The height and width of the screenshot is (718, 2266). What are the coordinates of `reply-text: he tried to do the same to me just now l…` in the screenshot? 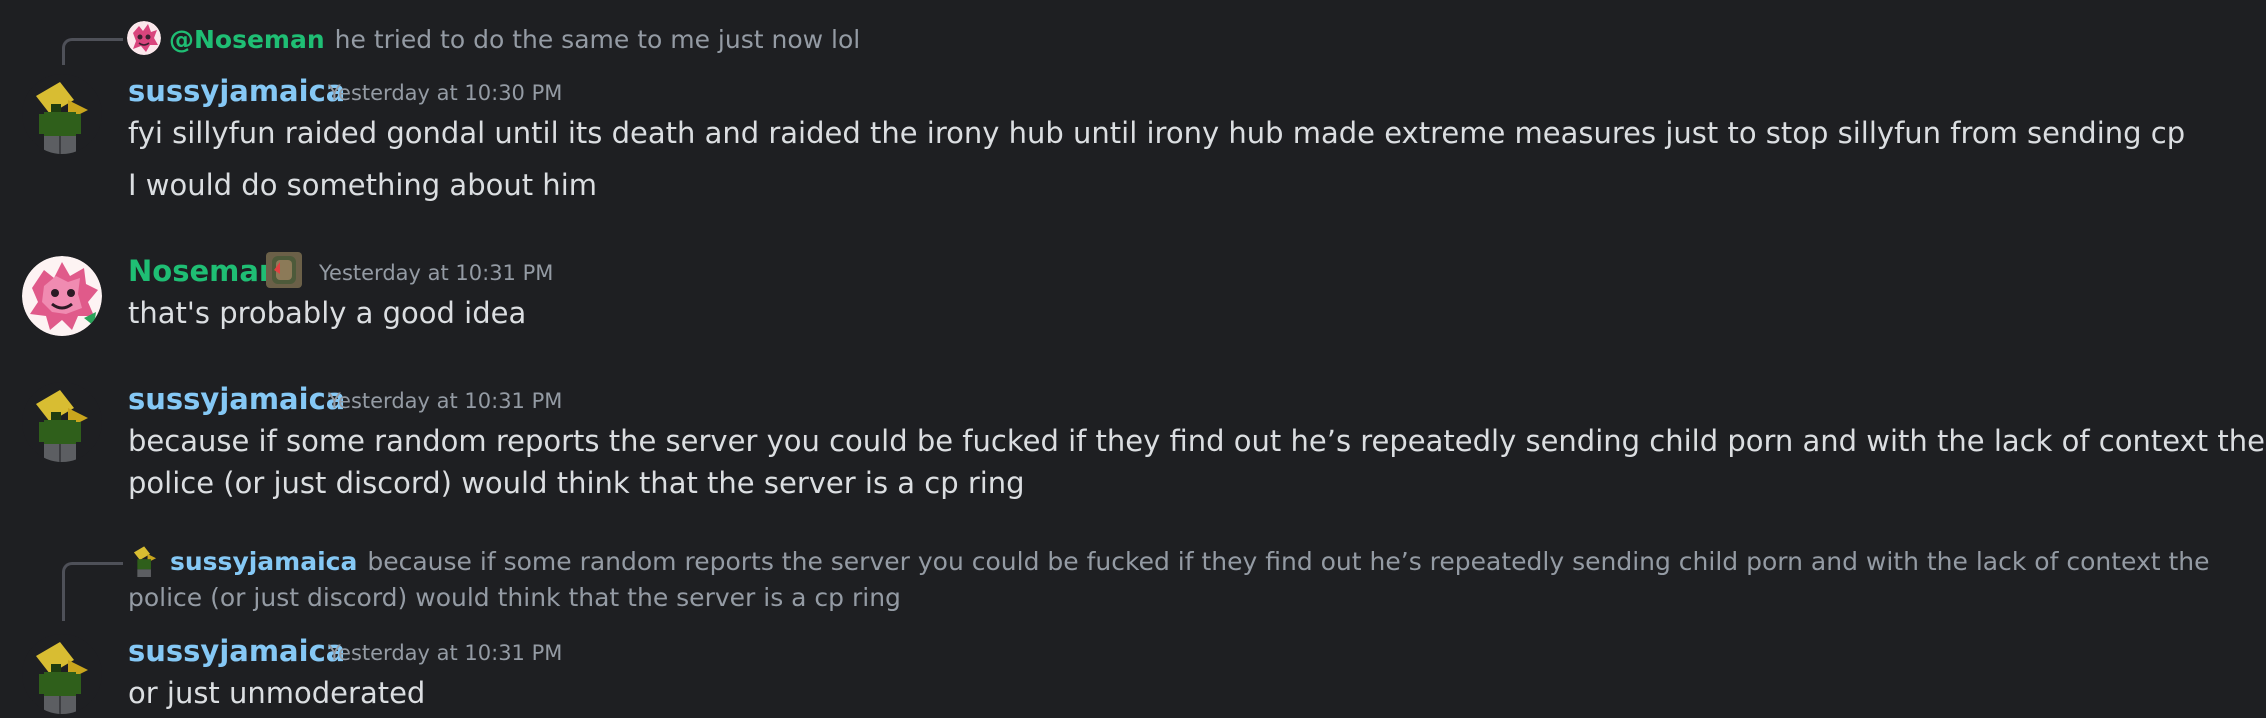 It's located at (598, 39).